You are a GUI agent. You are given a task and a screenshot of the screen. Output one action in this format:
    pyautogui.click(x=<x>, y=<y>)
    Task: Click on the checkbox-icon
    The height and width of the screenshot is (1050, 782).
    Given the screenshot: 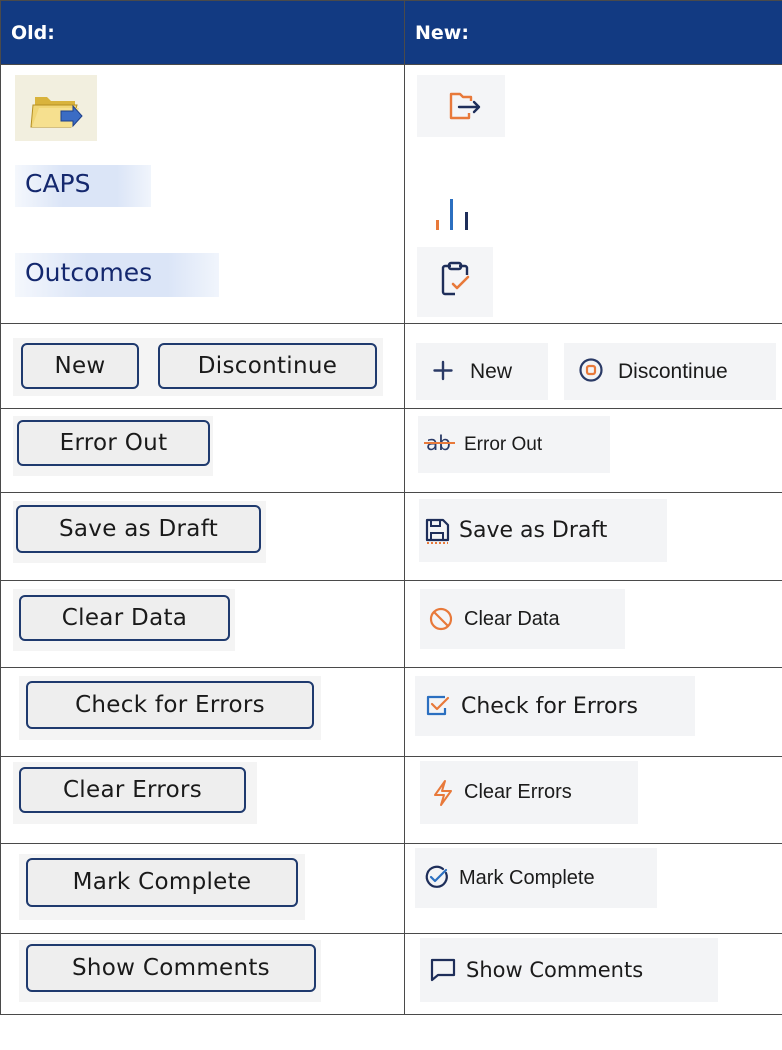 What is the action you would take?
    pyautogui.click(x=438, y=705)
    